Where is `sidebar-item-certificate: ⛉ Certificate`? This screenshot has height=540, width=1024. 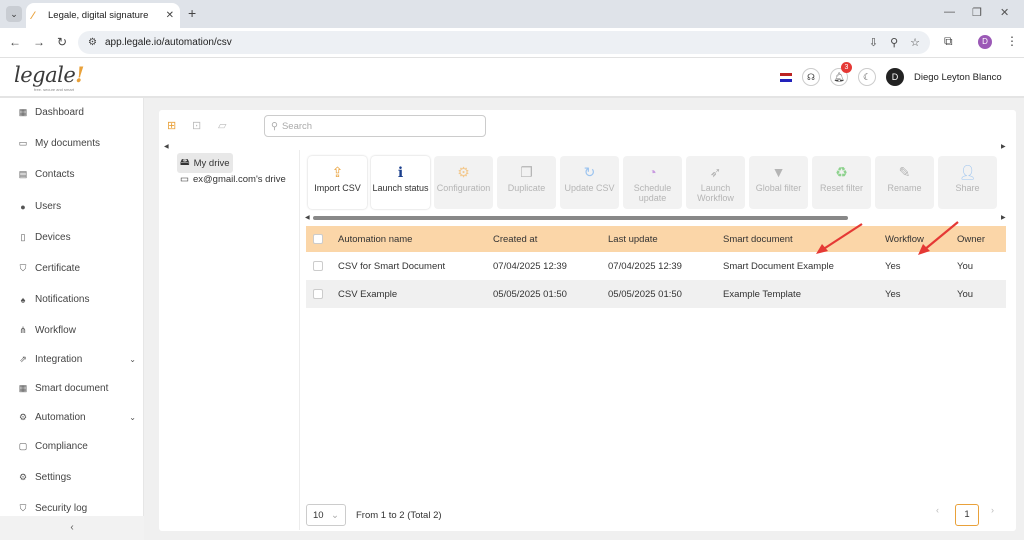
sidebar-item-certificate: ⛉ Certificate is located at coordinates (77, 268).